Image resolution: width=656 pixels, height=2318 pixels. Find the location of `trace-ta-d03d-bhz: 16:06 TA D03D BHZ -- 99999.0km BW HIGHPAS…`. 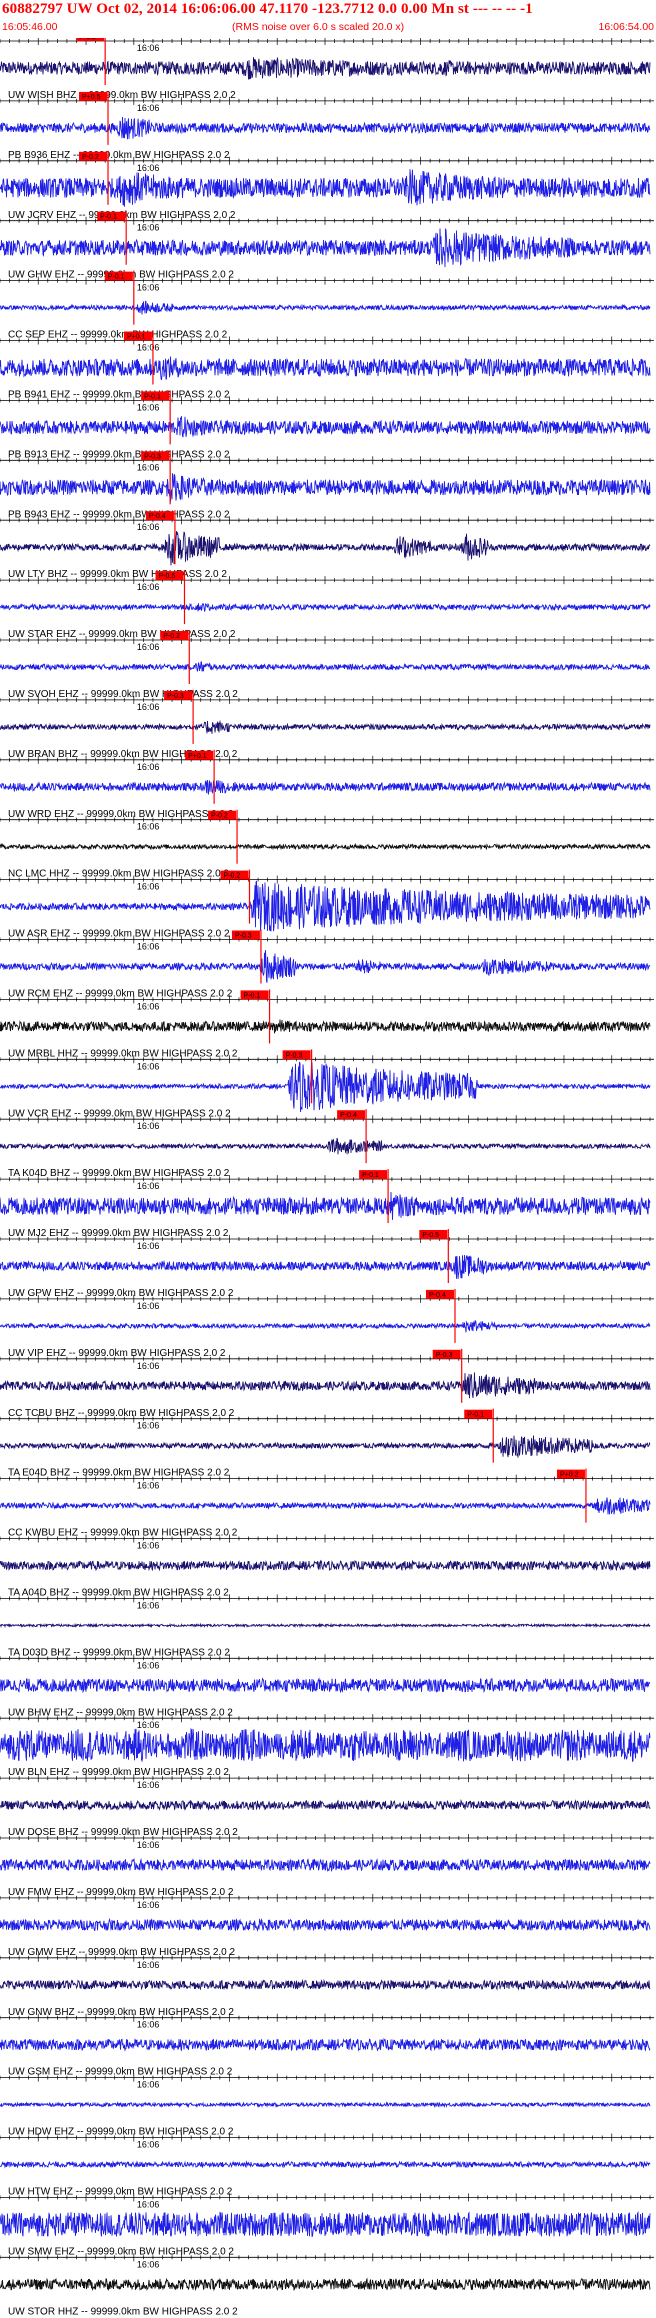

trace-ta-d03d-bhz: 16:06 TA D03D BHZ -- 99999.0km BW HIGHPAS… is located at coordinates (327, 1626).